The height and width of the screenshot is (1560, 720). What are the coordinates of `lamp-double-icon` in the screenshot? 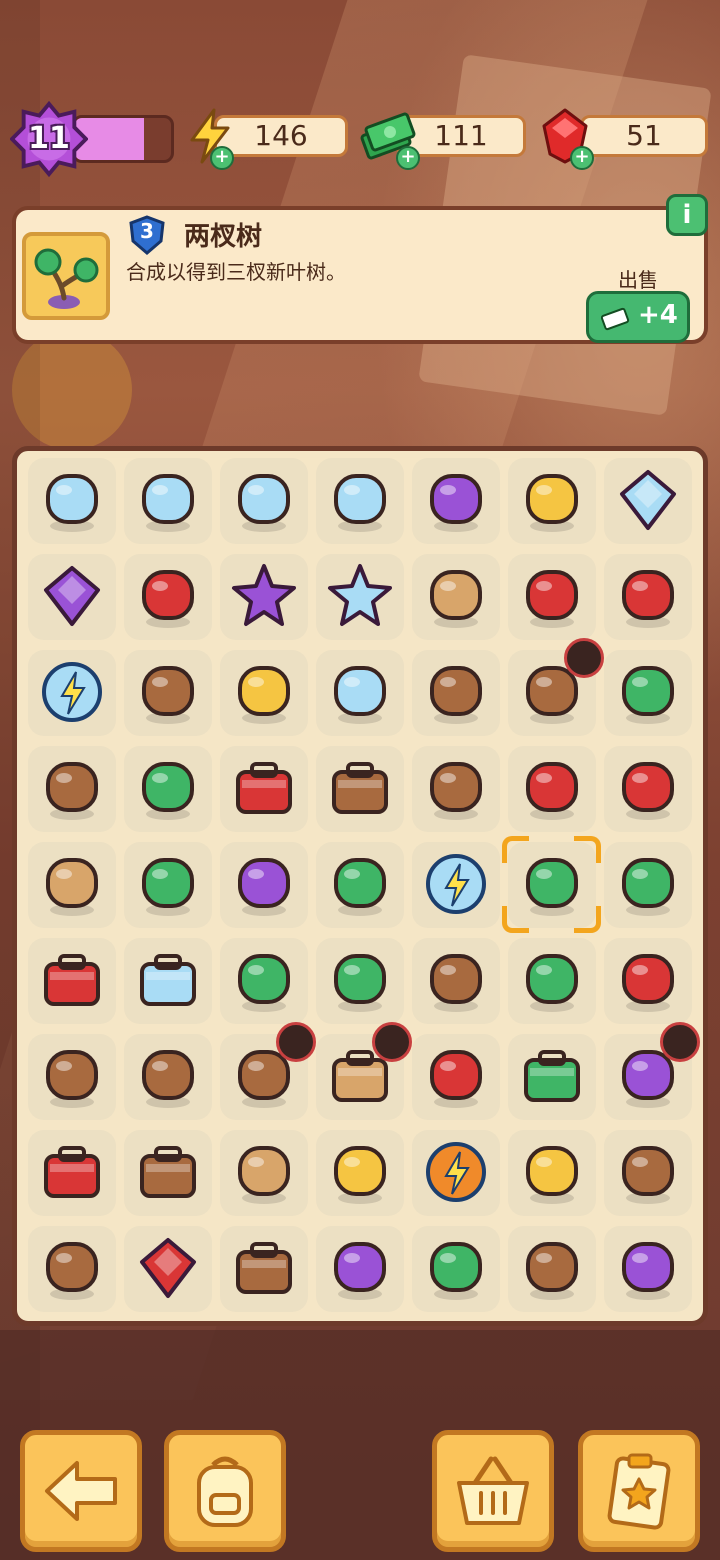 It's located at (456, 596).